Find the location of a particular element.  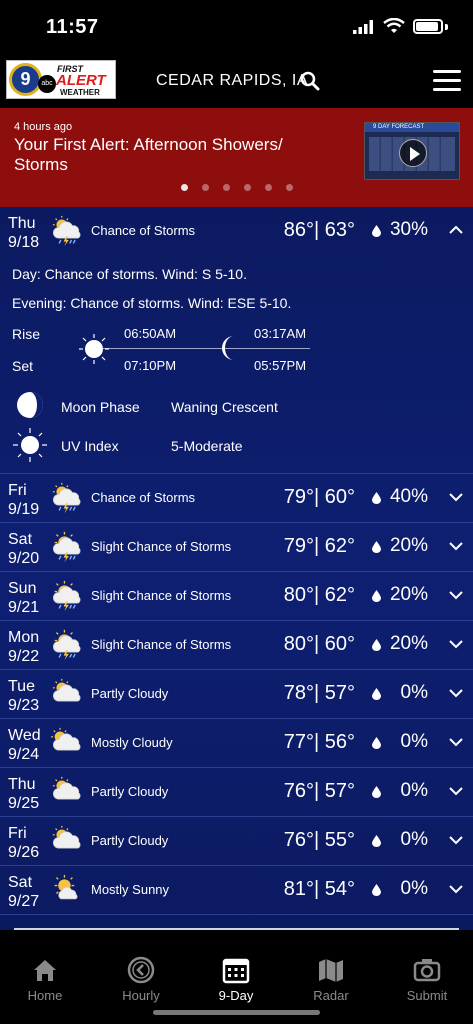

tab-radar: Radar is located at coordinates (331, 979).